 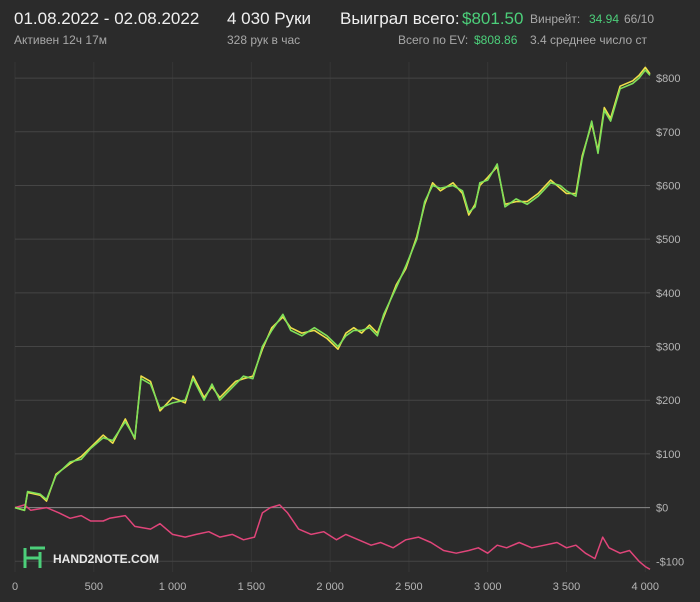 I want to click on x-tick-label: 3 000, so click(x=488, y=587).